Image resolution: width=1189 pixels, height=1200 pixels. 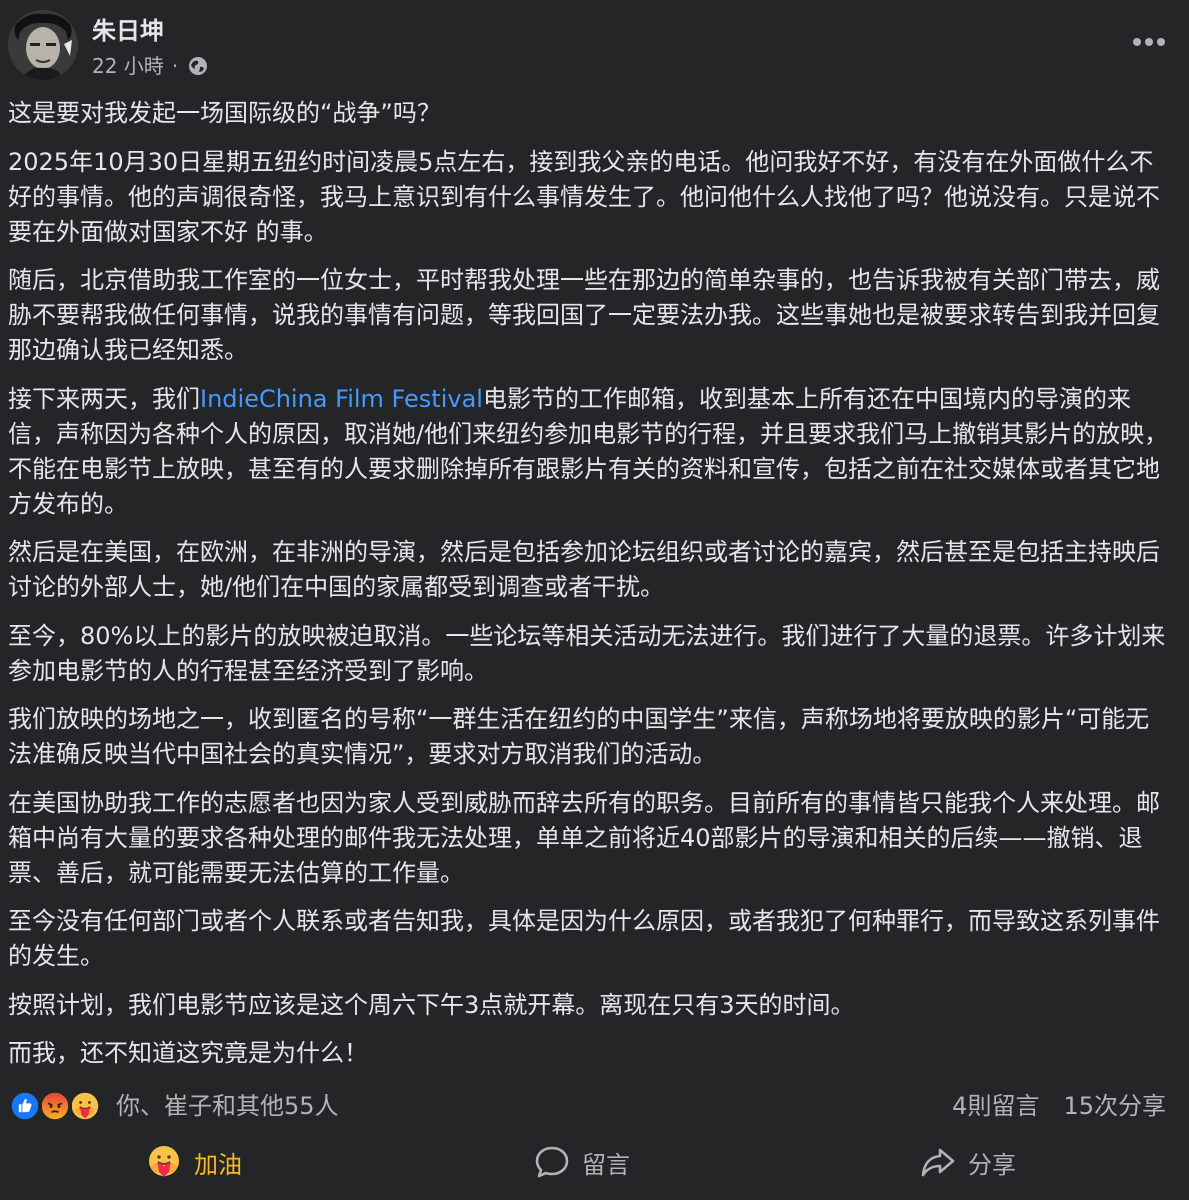 What do you see at coordinates (55, 1106) in the screenshot?
I see `angry-icon` at bounding box center [55, 1106].